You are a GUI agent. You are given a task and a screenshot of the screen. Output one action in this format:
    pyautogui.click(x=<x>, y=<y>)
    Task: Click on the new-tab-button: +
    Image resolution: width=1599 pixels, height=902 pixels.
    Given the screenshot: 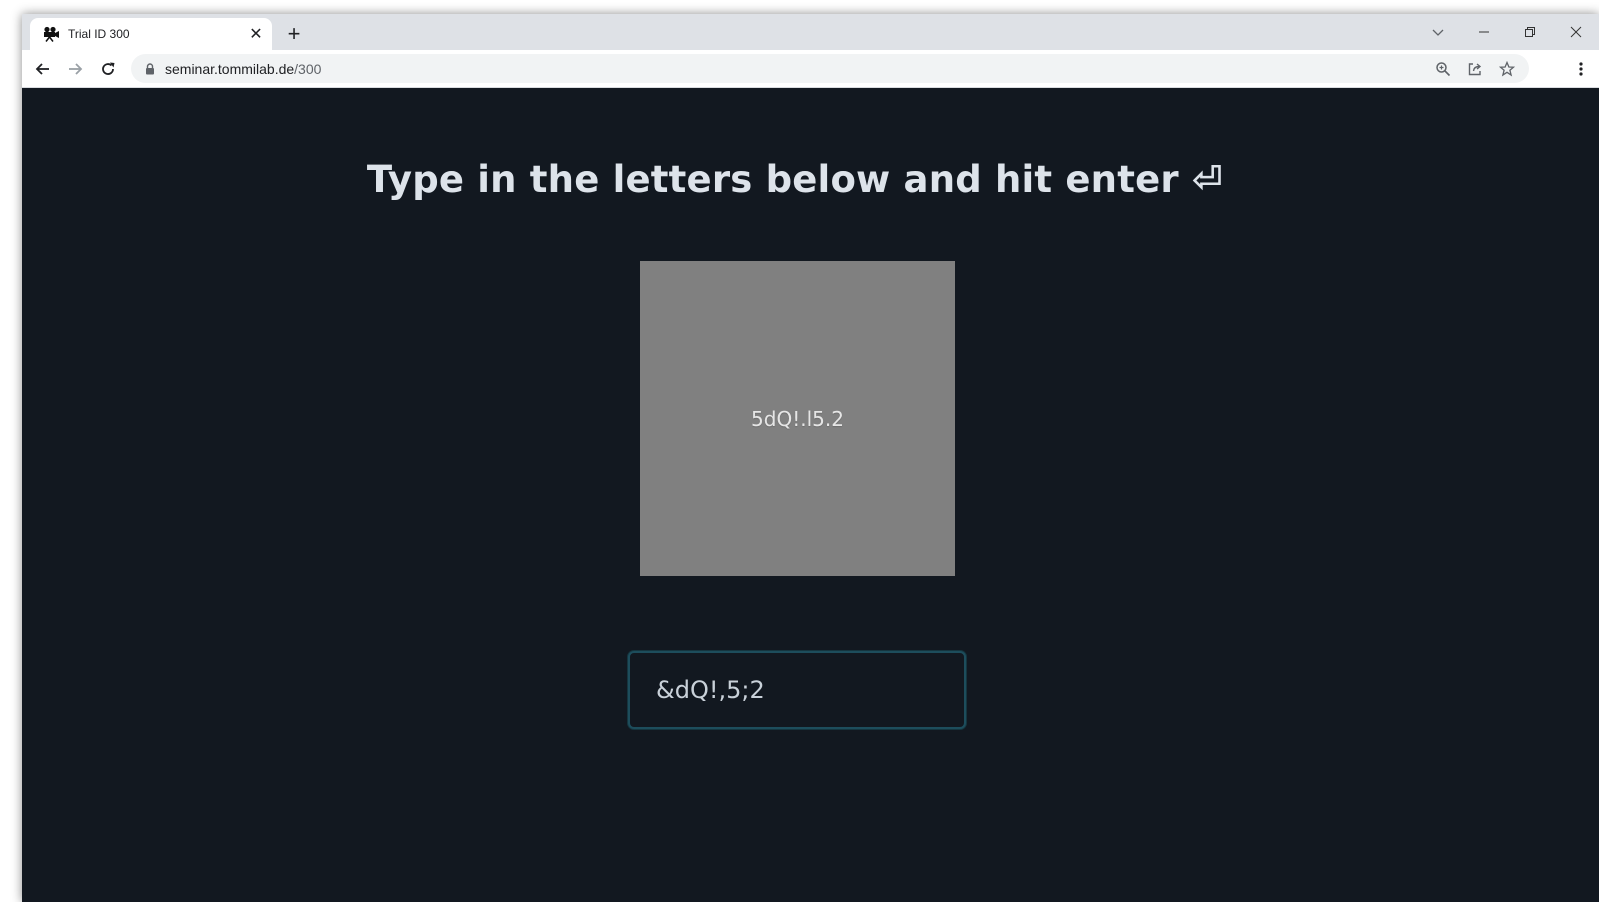 What is the action you would take?
    pyautogui.click(x=294, y=33)
    